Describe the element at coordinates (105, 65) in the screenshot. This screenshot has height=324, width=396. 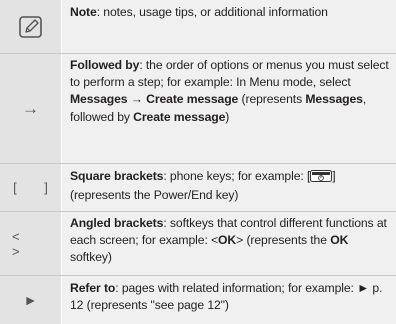
I see `legend-term-followed-by: Followed by` at that location.